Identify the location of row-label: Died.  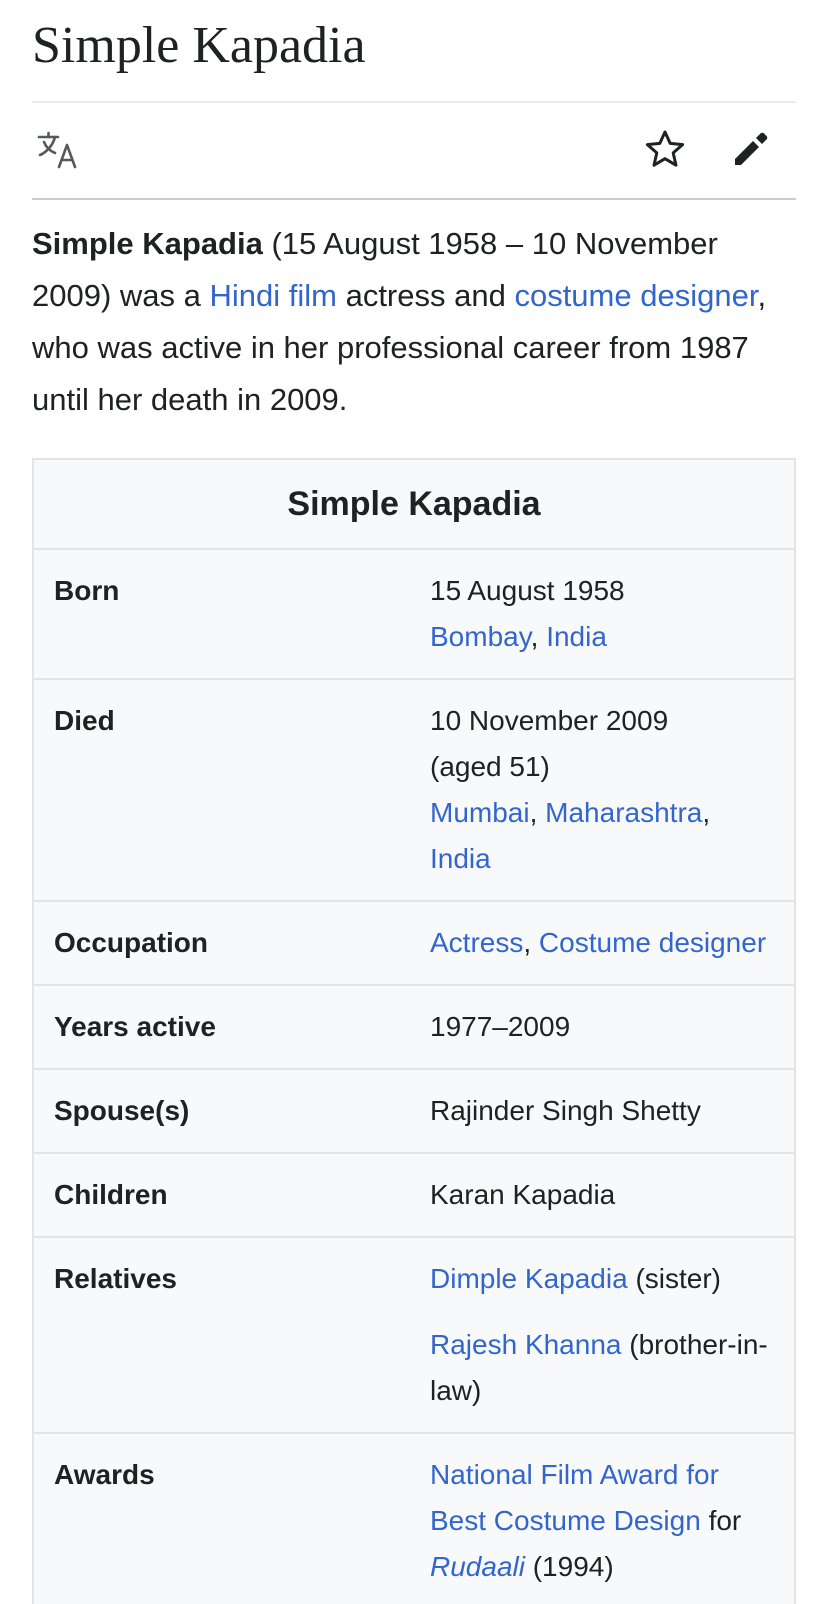
(84, 720).